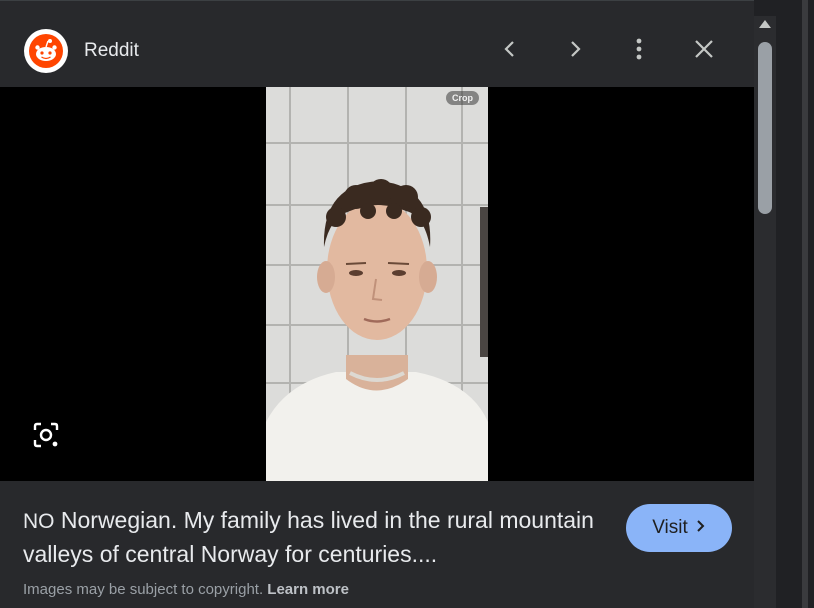 The image size is (814, 608). I want to click on caption-tag: NO, so click(39, 521).